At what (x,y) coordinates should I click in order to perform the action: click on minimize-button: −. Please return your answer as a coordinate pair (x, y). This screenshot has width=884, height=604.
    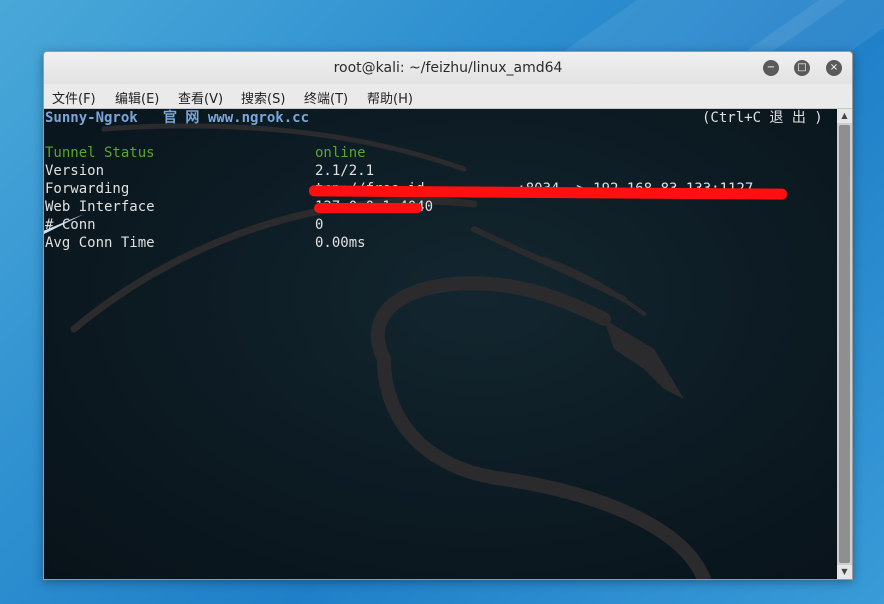
    Looking at the image, I should click on (771, 68).